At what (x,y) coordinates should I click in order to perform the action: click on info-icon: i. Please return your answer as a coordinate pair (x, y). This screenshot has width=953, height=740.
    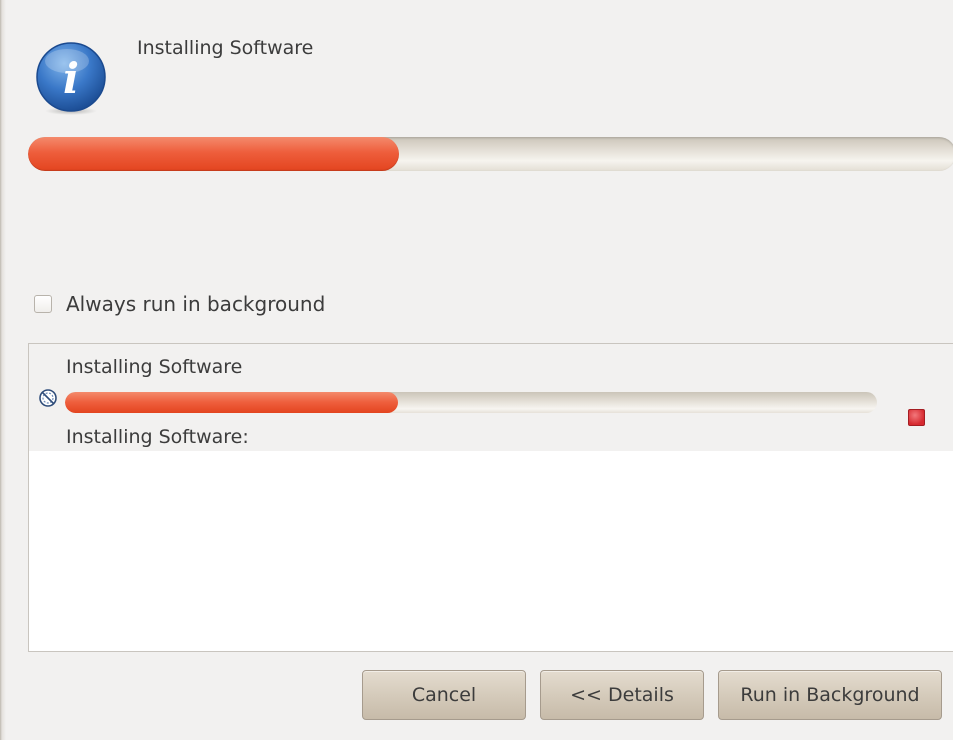
    Looking at the image, I should click on (71, 78).